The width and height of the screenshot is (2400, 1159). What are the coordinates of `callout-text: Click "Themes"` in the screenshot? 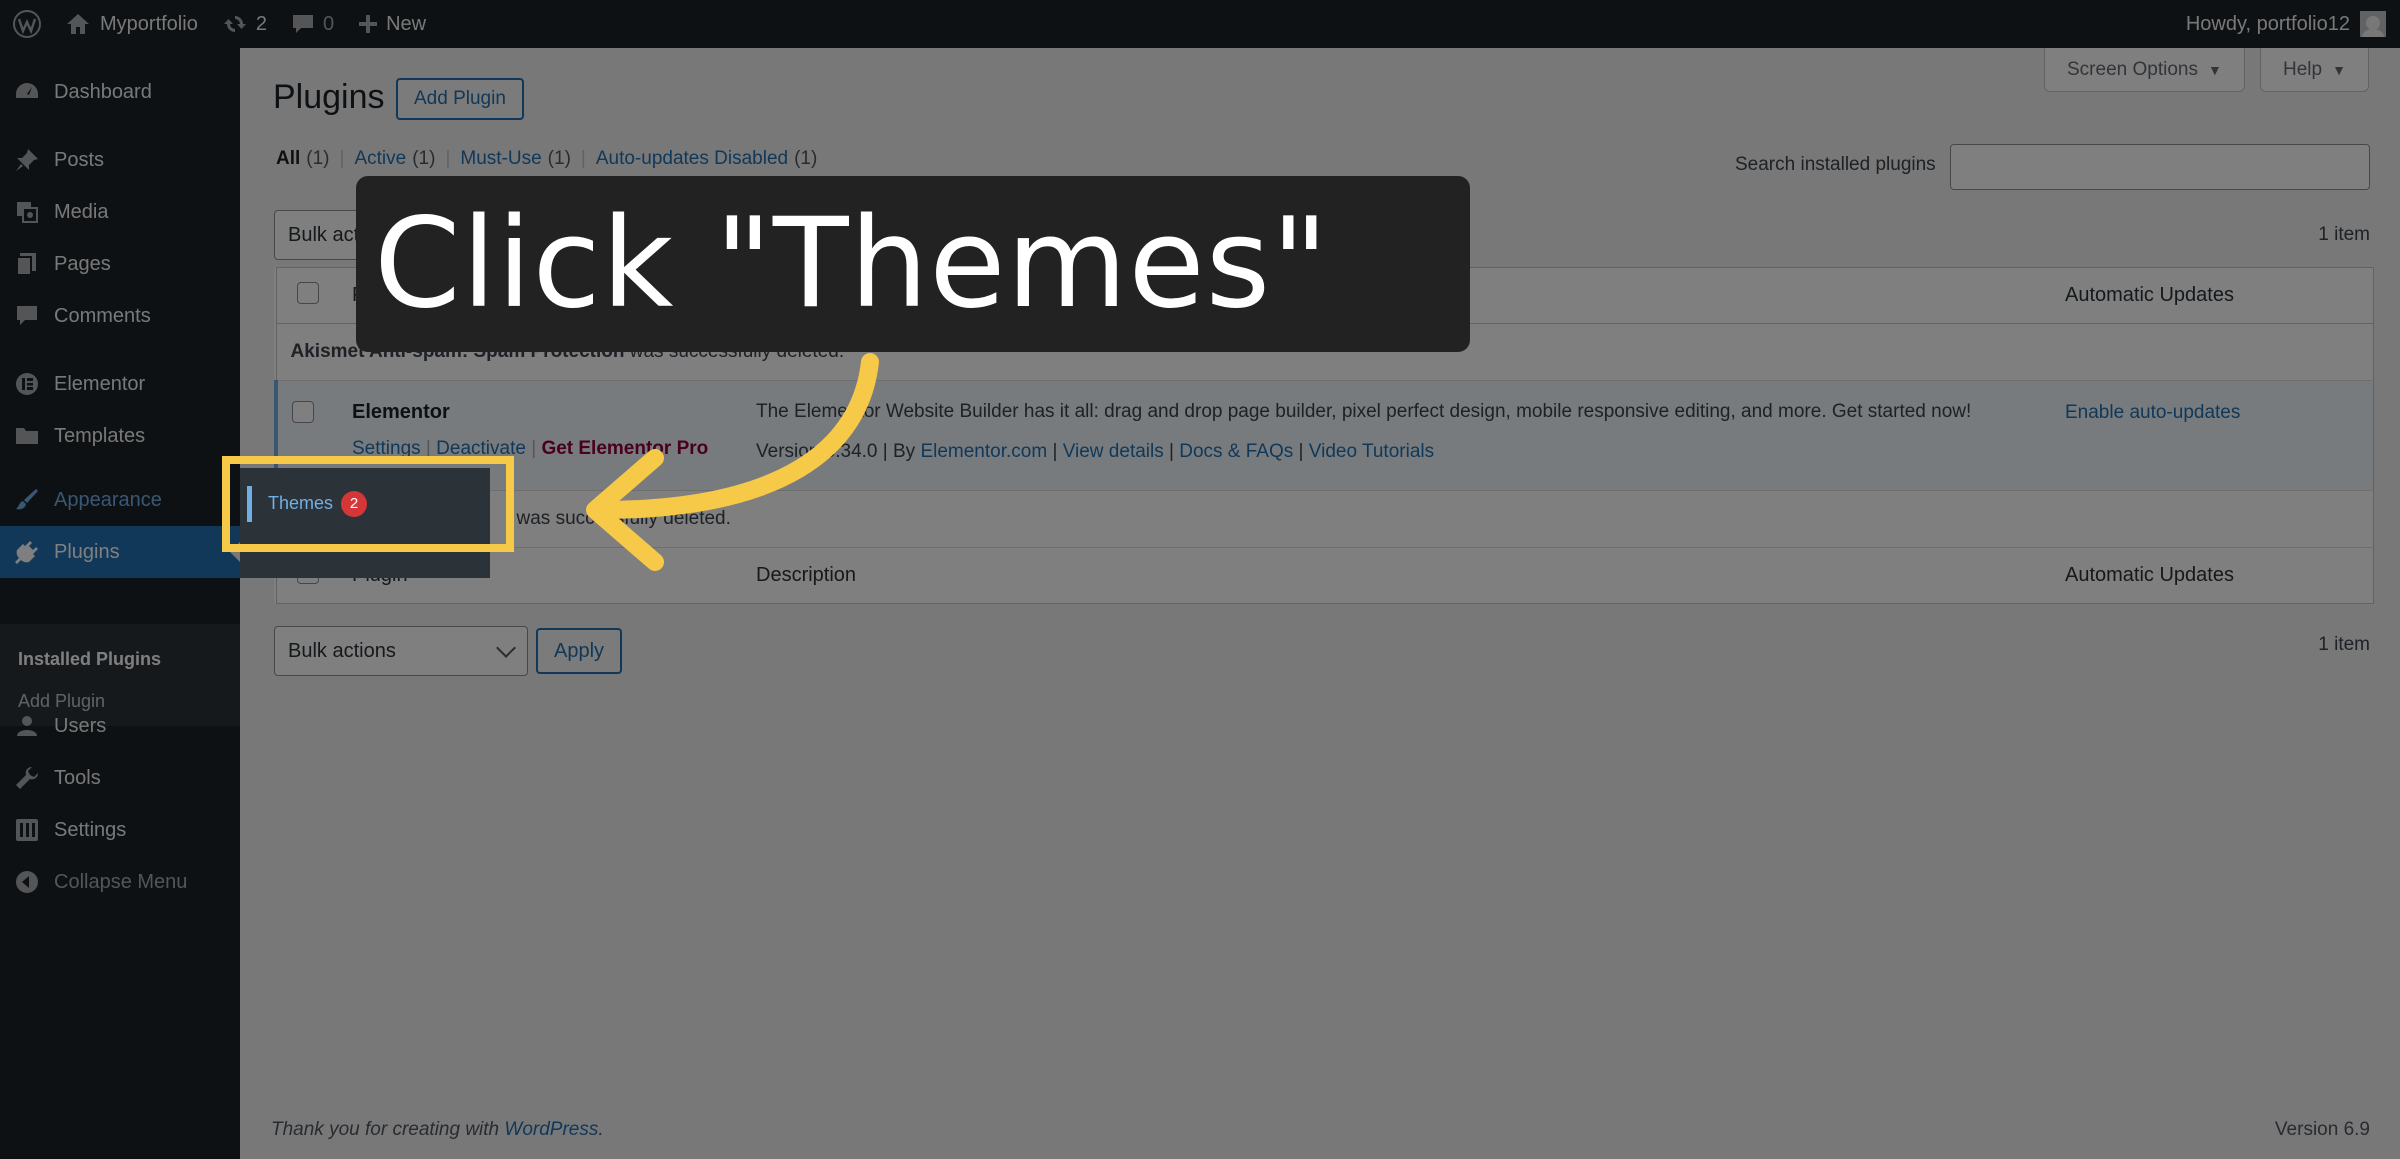 It's located at (852, 264).